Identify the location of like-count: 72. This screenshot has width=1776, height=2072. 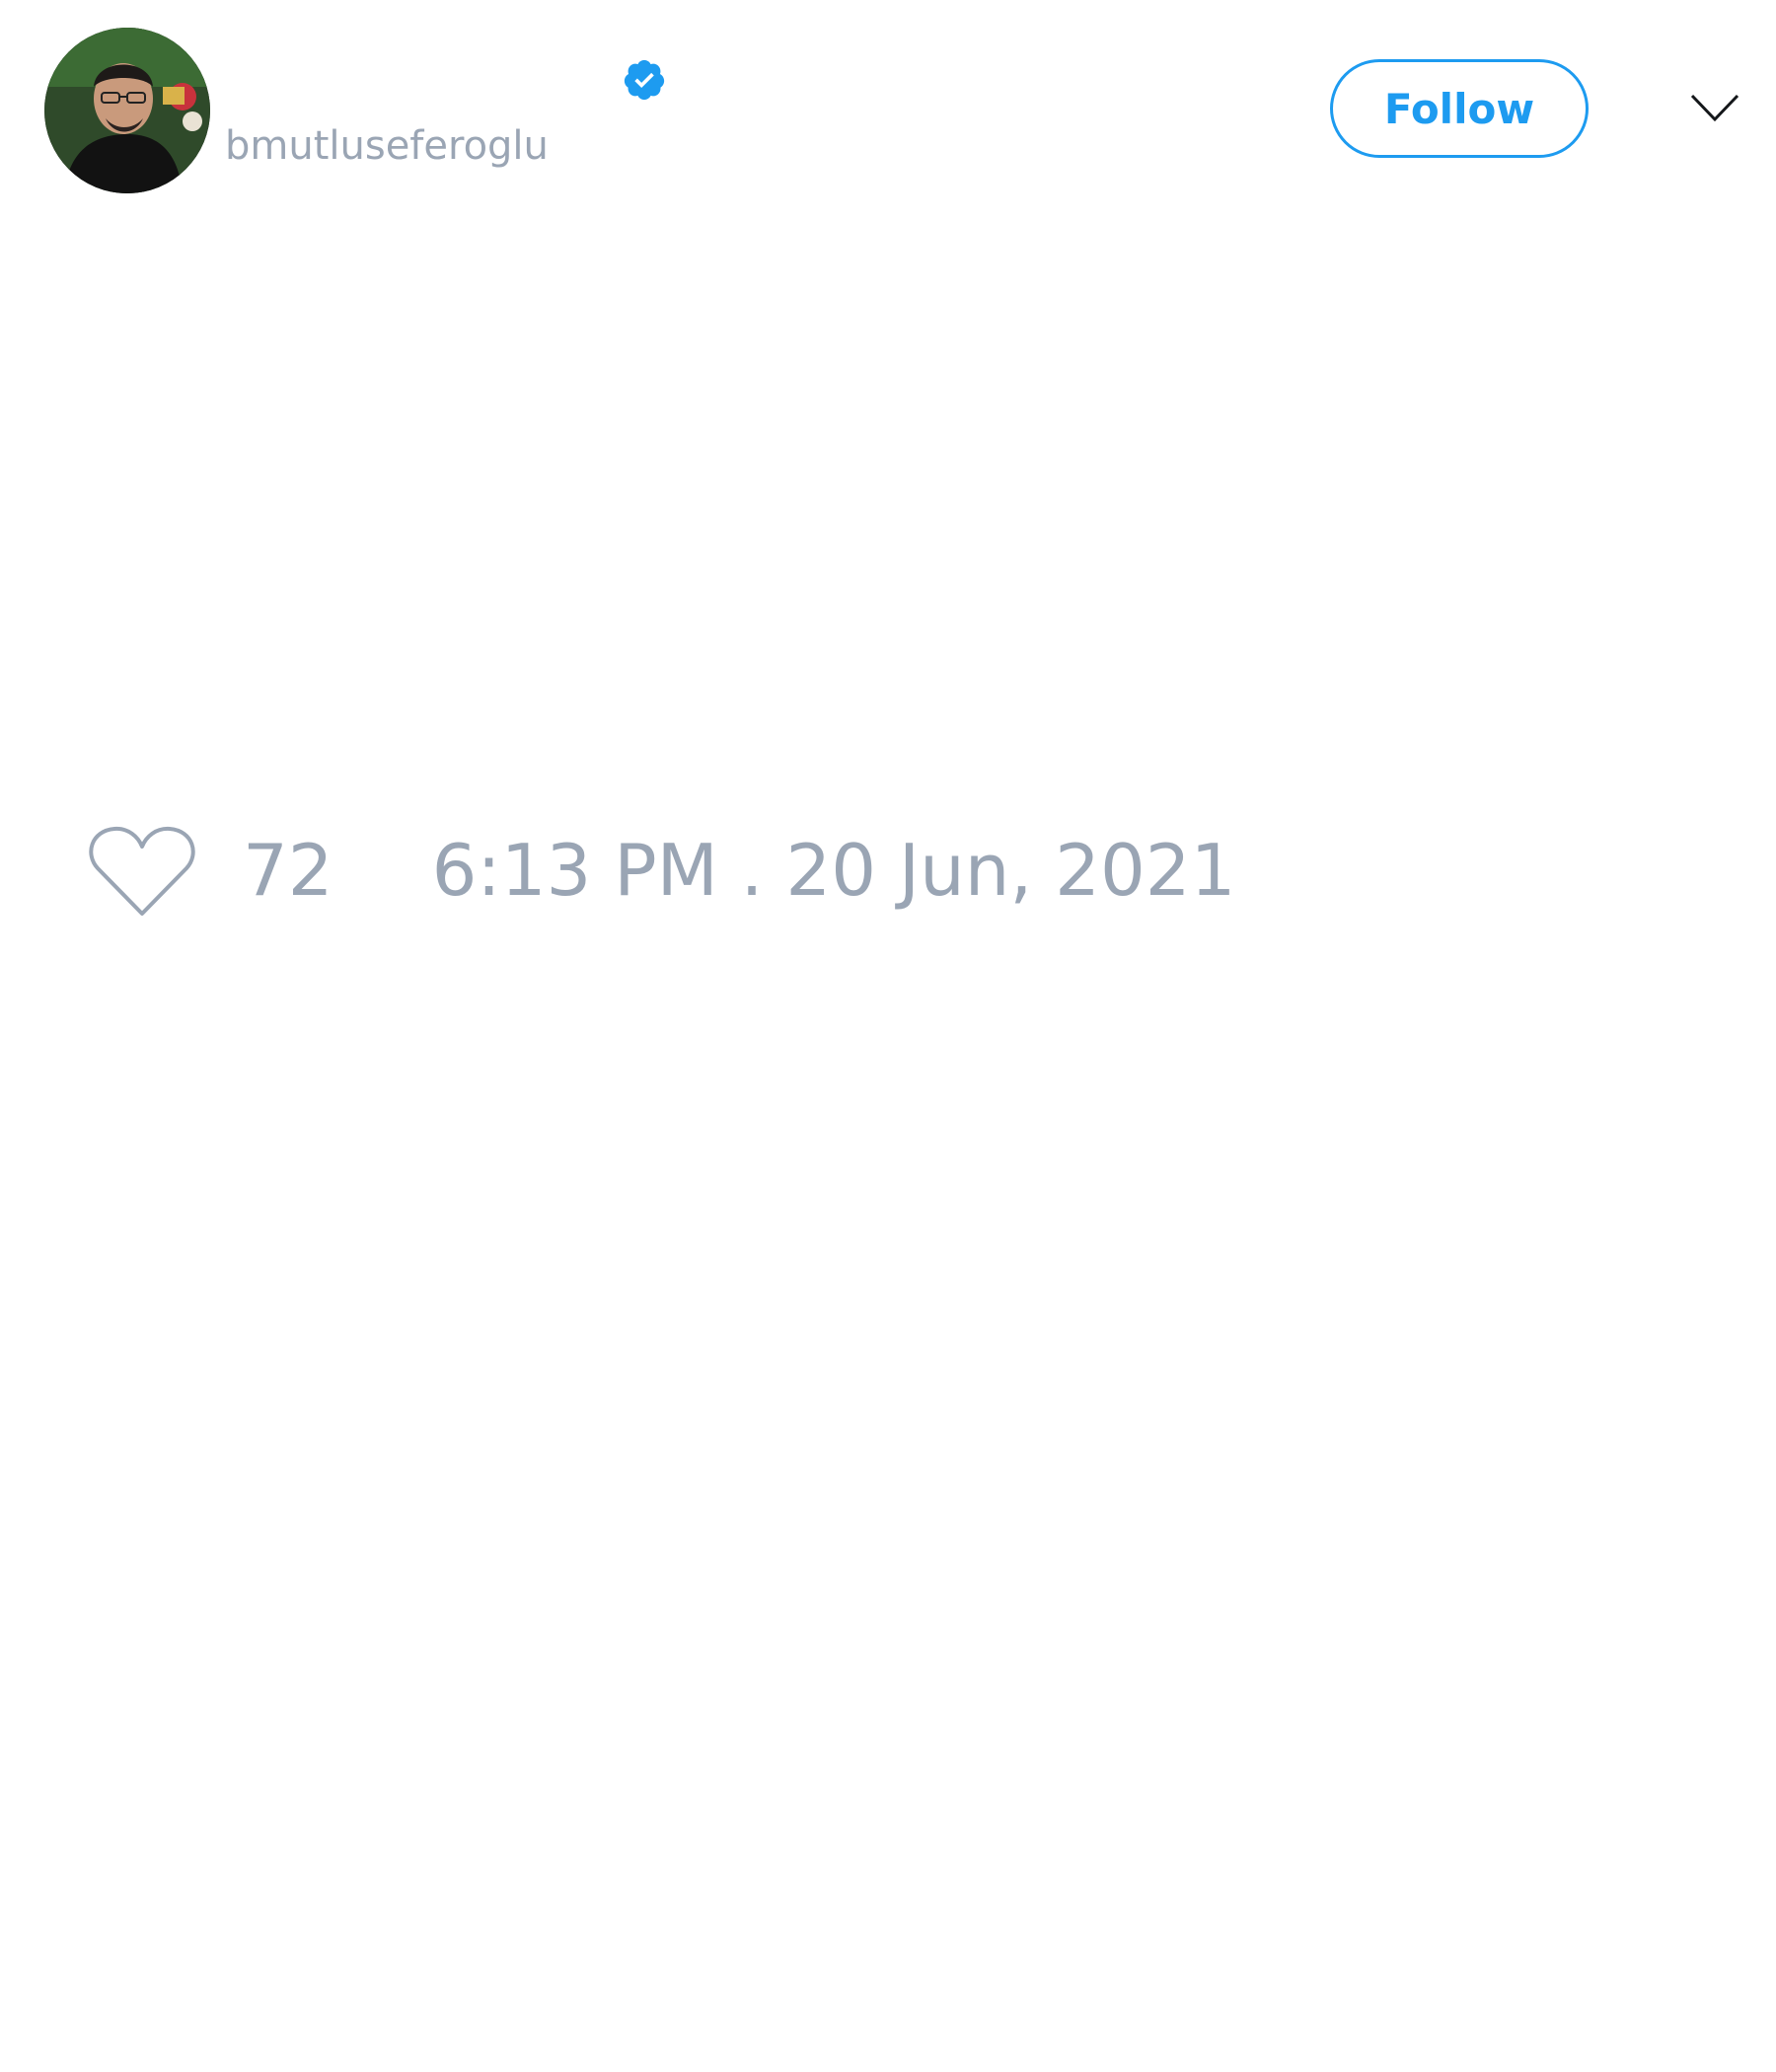
(288, 870).